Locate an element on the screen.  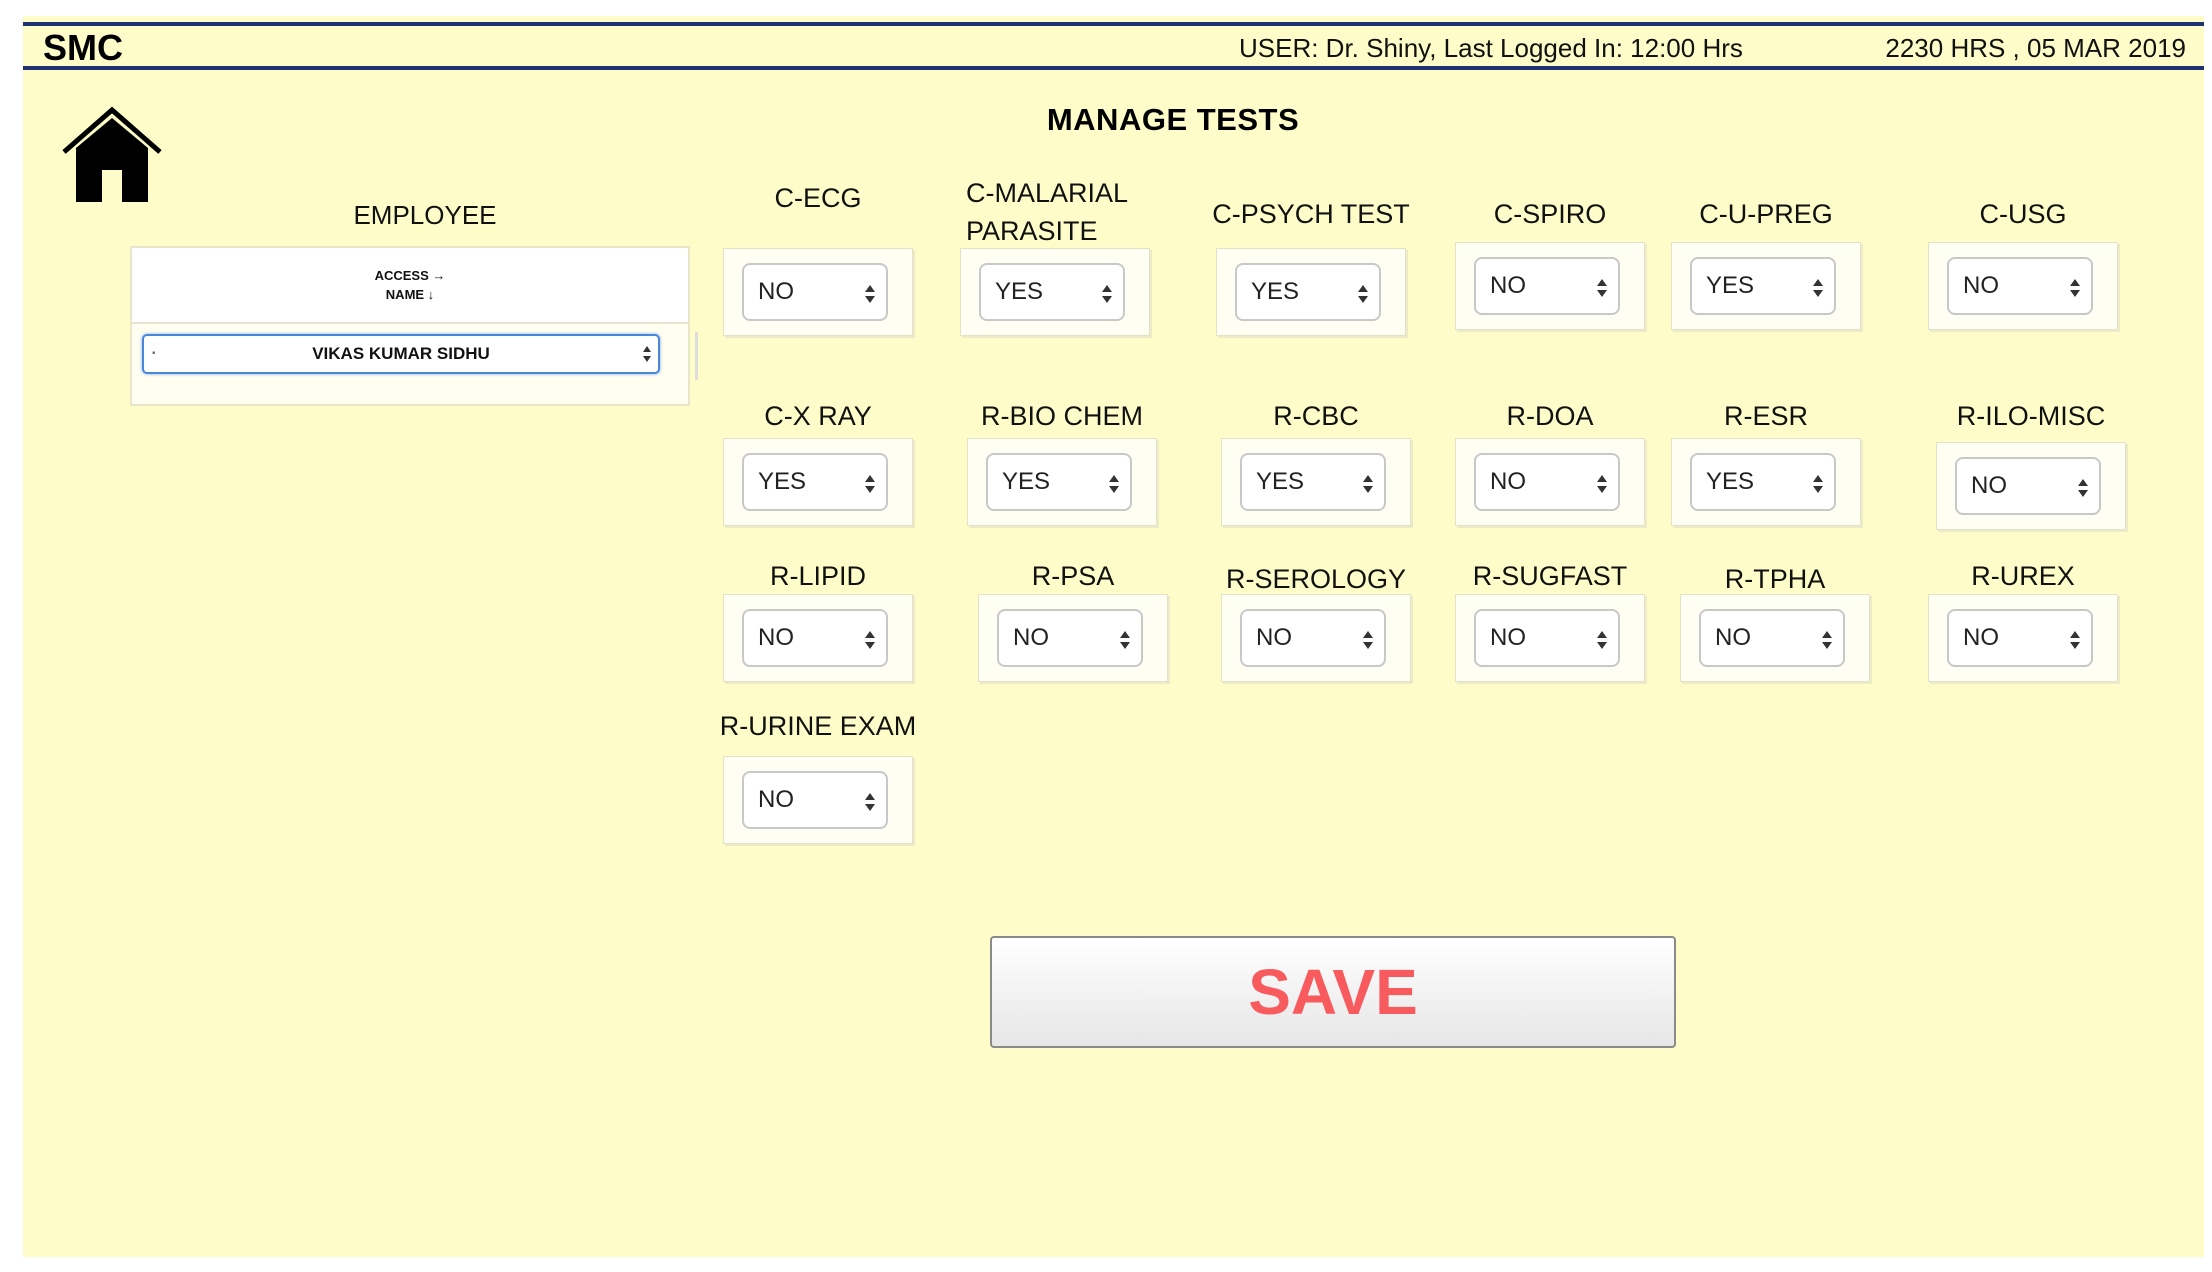
test-label: R-PSA is located at coordinates (1073, 576).